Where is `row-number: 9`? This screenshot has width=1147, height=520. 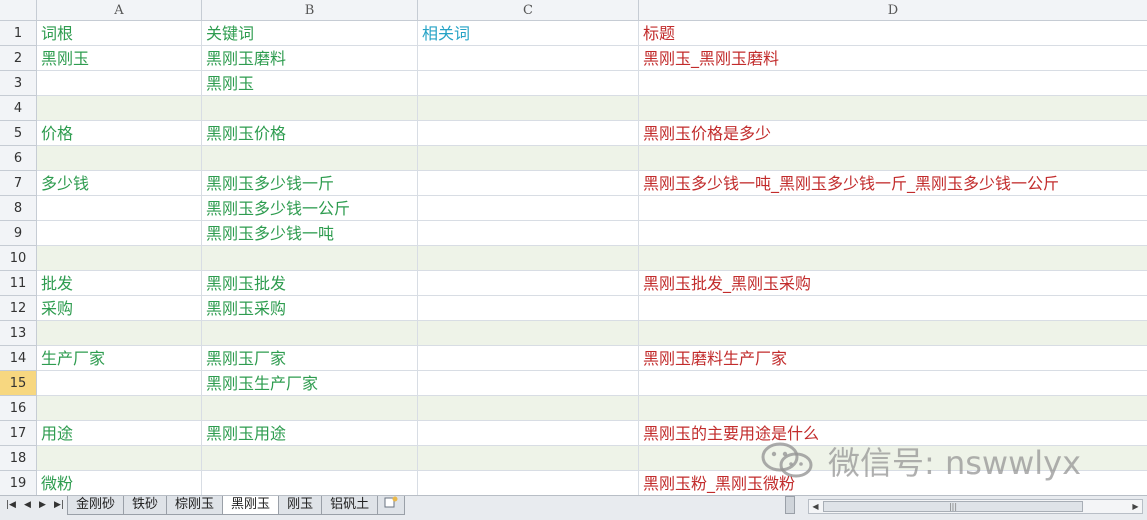
row-number: 9 is located at coordinates (18, 233).